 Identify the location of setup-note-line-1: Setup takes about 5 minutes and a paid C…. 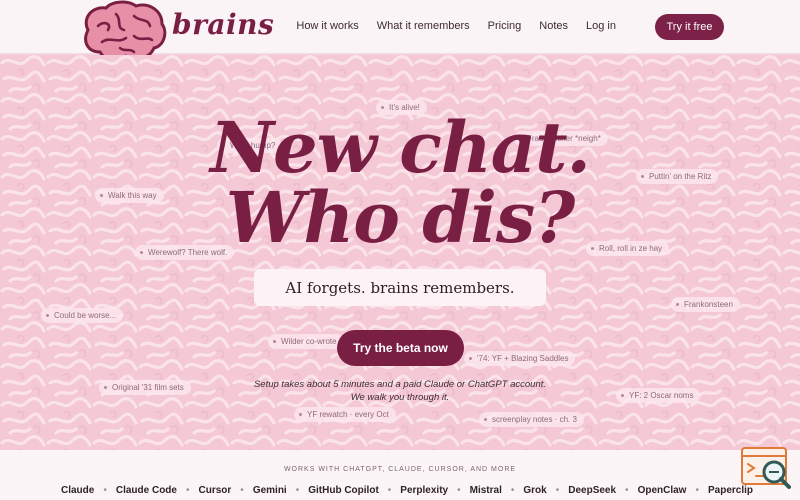
(400, 384).